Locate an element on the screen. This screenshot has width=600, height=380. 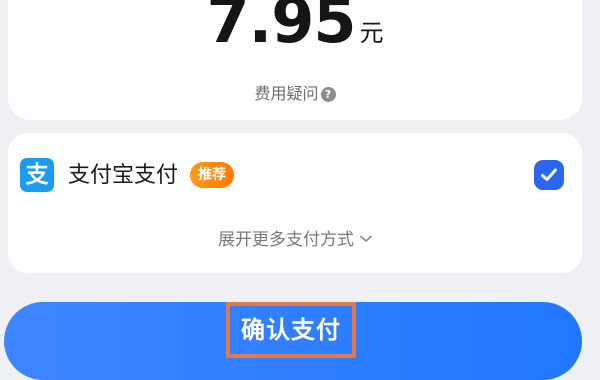
payment-method-name: 支付宝支付 is located at coordinates (123, 175).